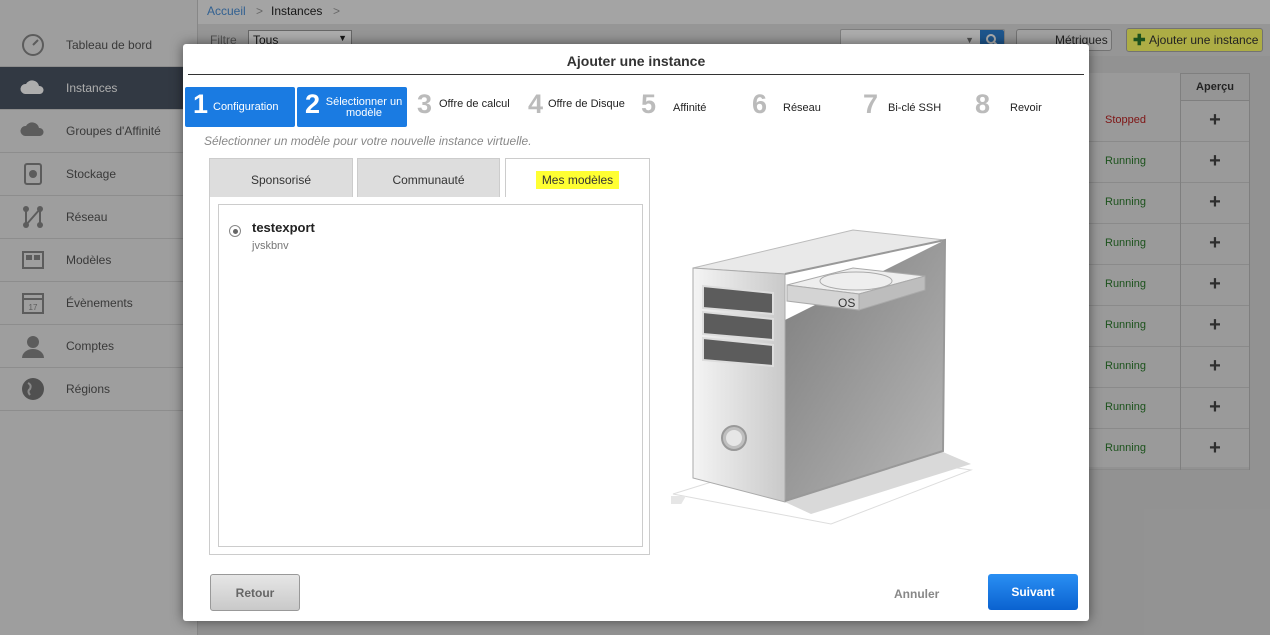 The width and height of the screenshot is (1270, 635). What do you see at coordinates (586, 104) in the screenshot?
I see `step-label: Offre de Disque` at bounding box center [586, 104].